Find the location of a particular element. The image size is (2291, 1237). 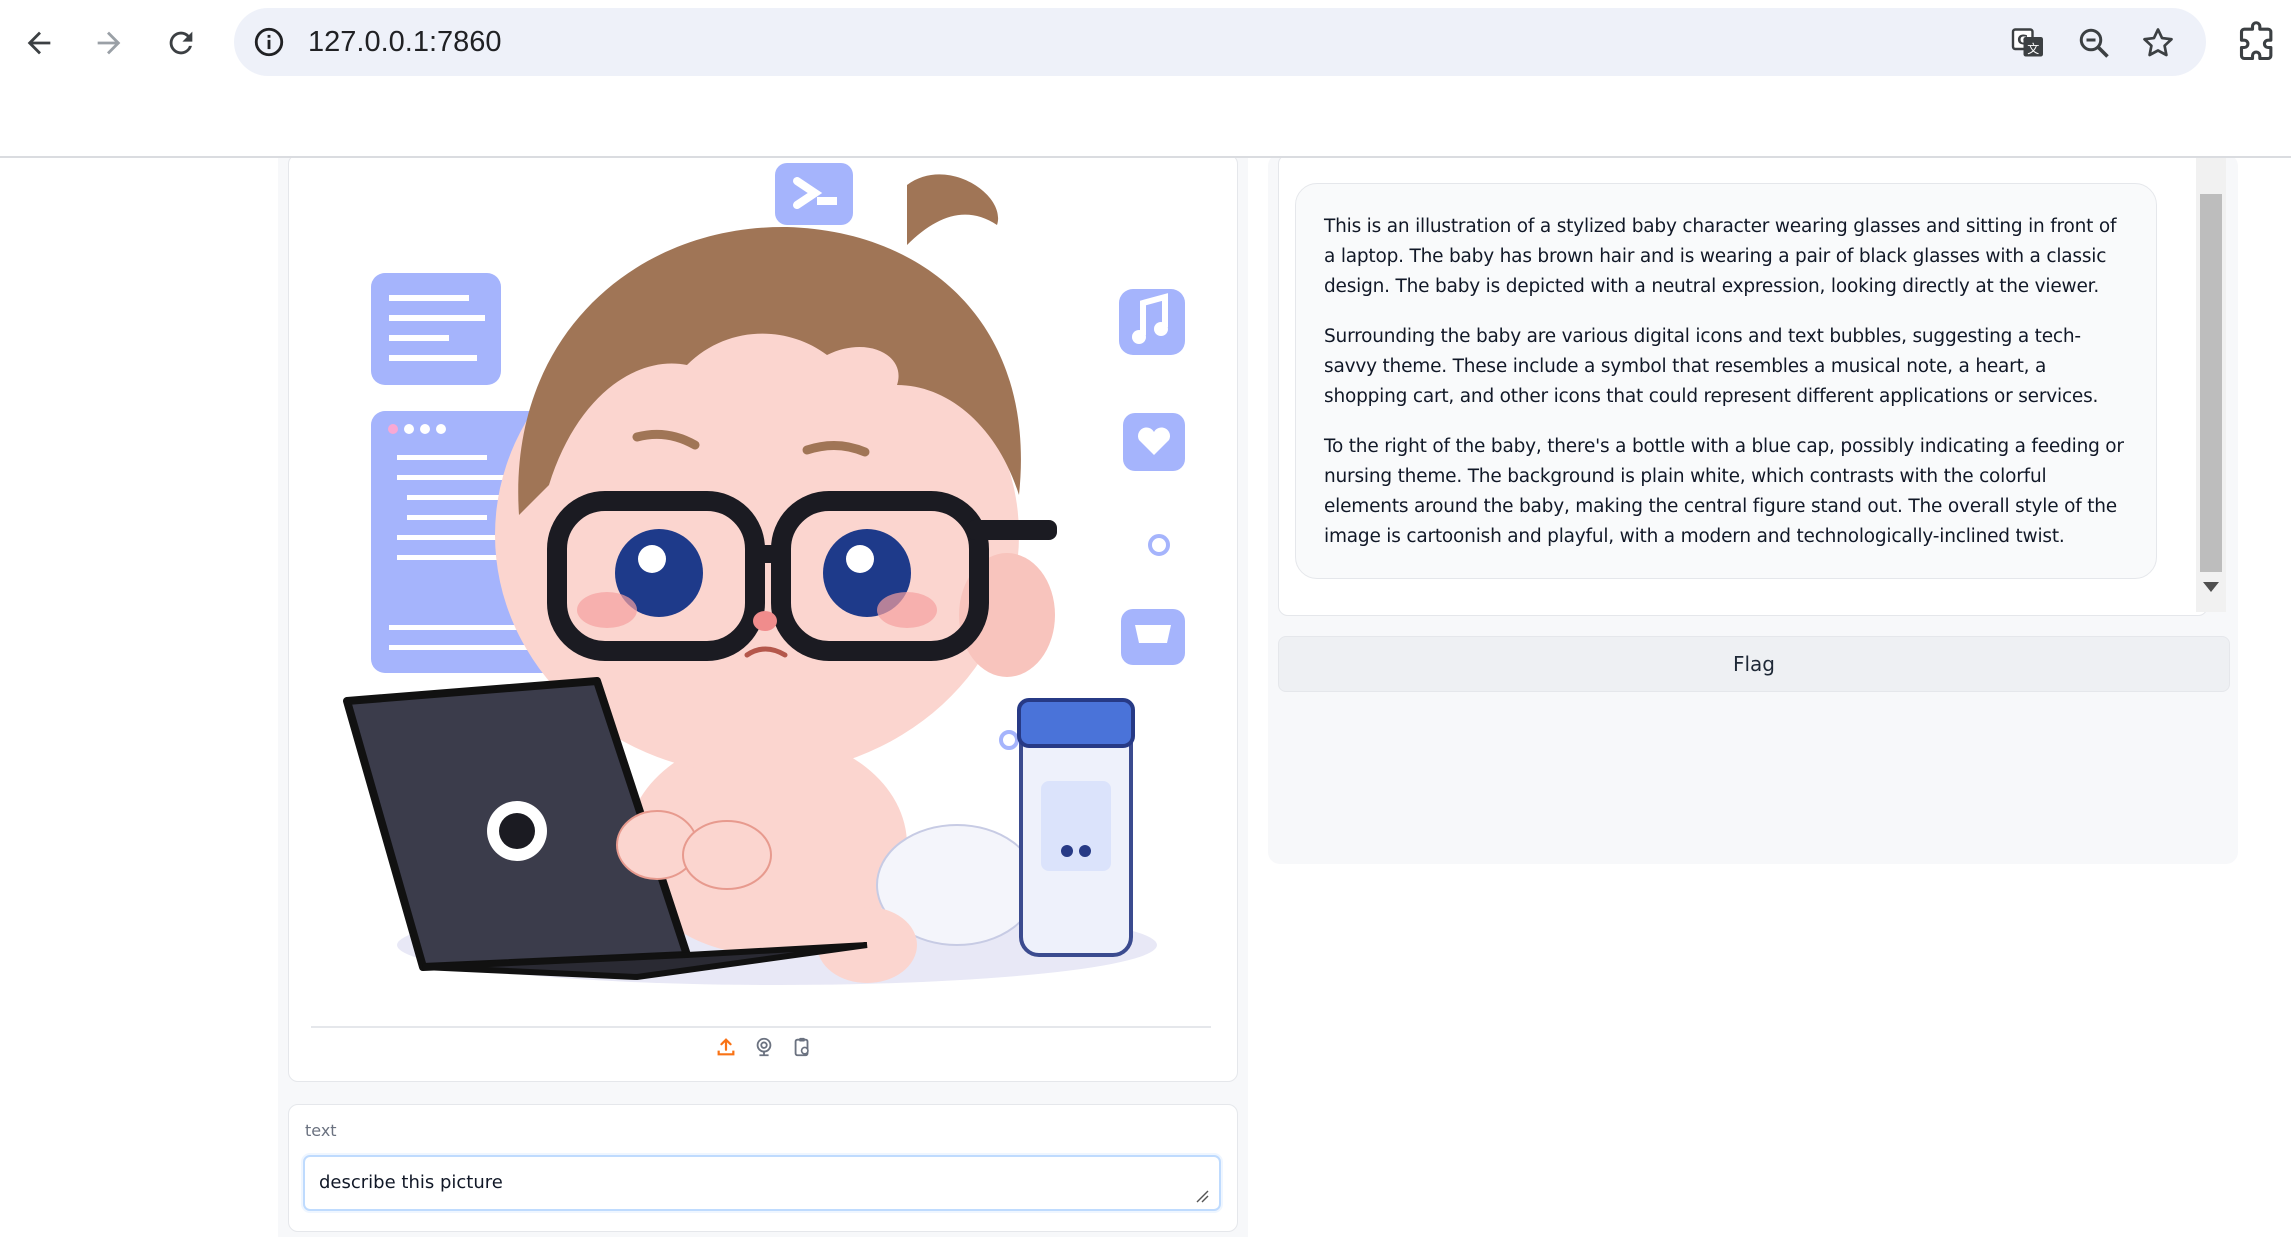

bookmark-star-icon is located at coordinates (2158, 43).